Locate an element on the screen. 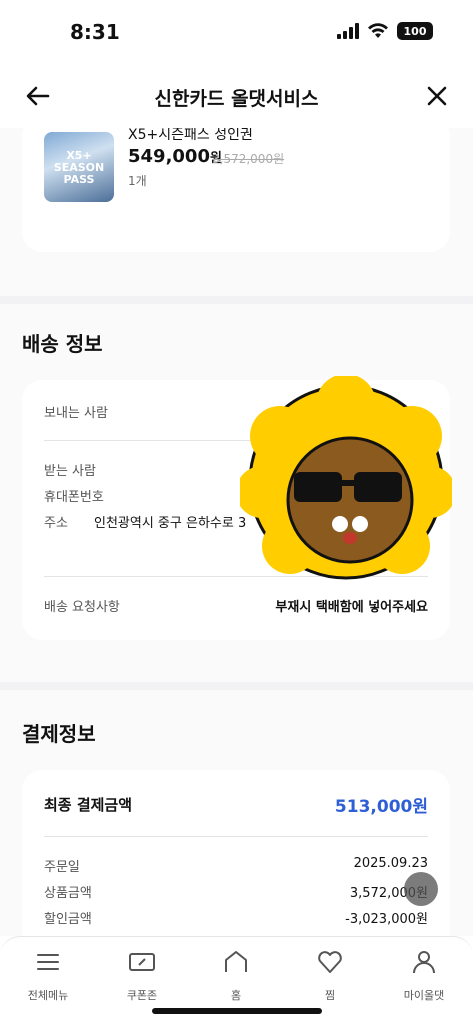 The image size is (473, 1024). nav-home-label: 홈 is located at coordinates (236, 995).